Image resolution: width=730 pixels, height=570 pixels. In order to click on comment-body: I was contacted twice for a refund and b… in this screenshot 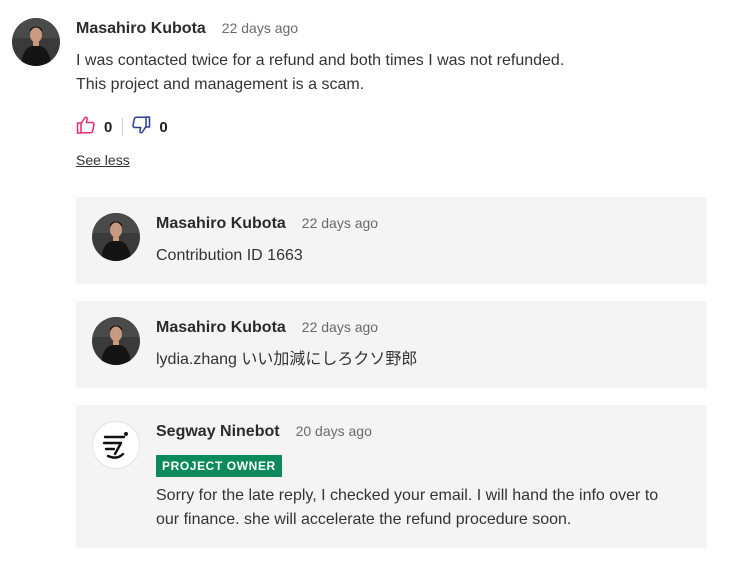, I will do `click(386, 73)`.